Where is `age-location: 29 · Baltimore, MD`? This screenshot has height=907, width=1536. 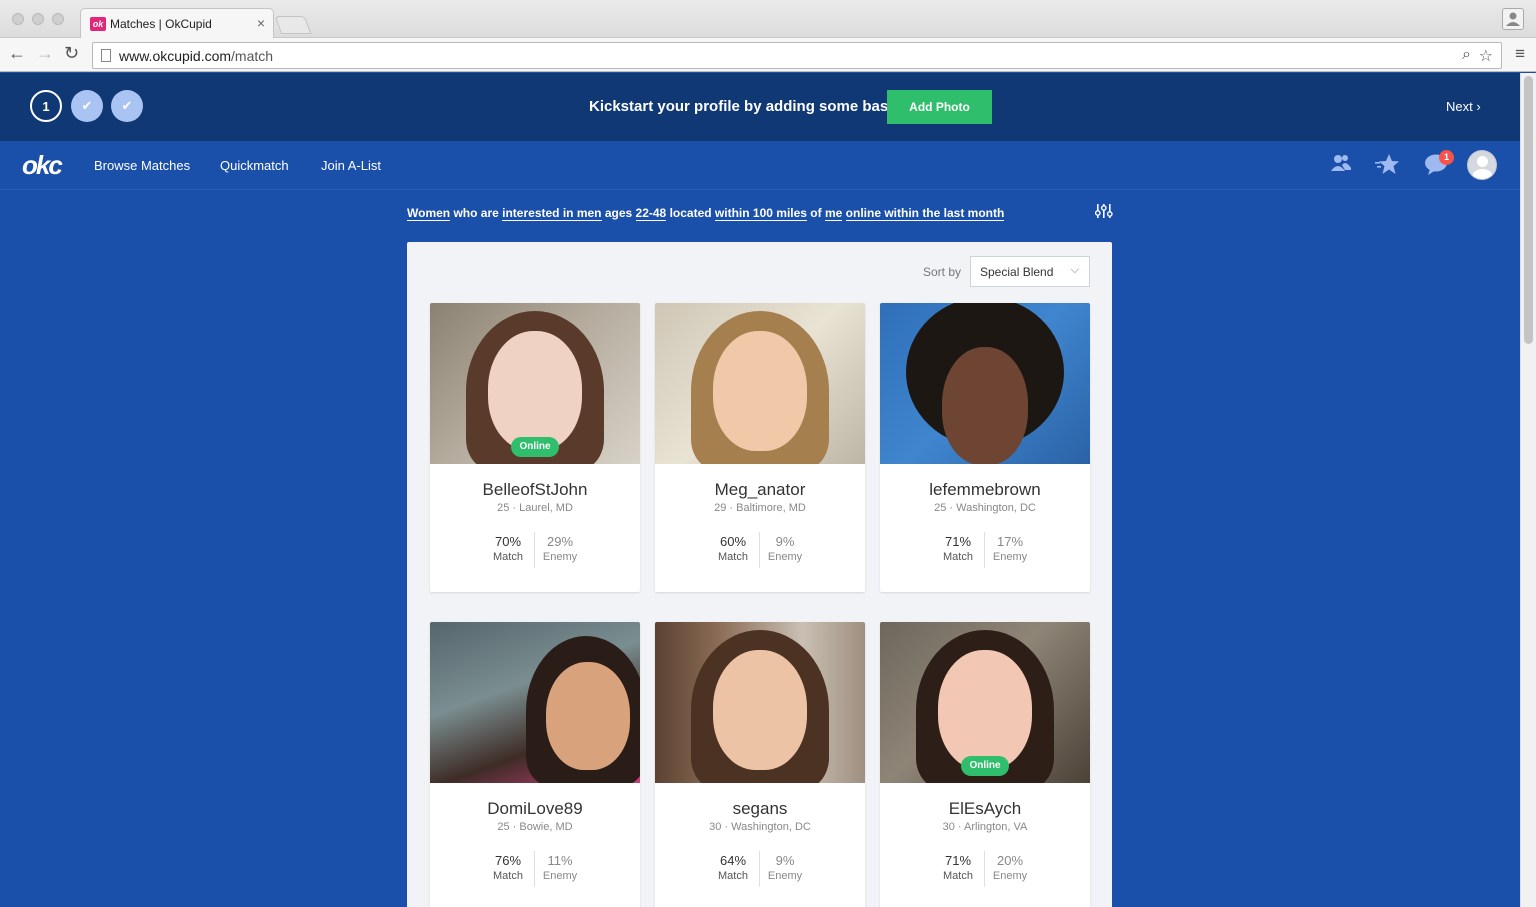 age-location: 29 · Baltimore, MD is located at coordinates (760, 508).